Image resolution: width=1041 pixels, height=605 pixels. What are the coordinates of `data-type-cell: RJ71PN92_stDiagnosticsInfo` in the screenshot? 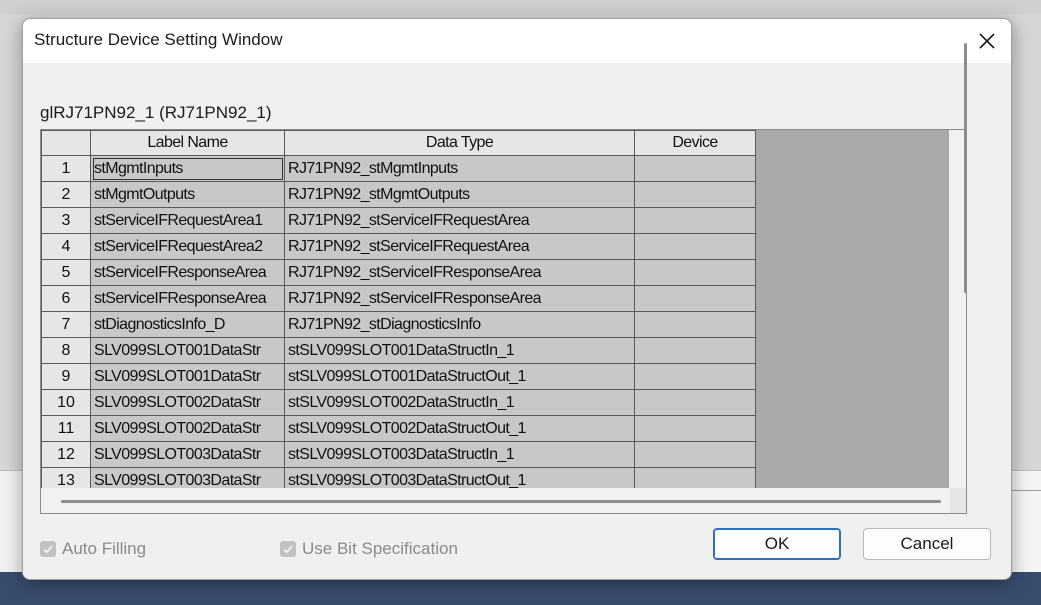 It's located at (459, 324).